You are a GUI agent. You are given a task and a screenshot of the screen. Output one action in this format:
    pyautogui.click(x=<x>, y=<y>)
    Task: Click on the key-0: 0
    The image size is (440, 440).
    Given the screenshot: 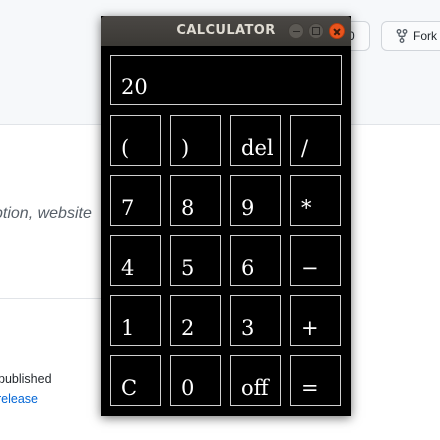 What is the action you would take?
    pyautogui.click(x=195, y=380)
    